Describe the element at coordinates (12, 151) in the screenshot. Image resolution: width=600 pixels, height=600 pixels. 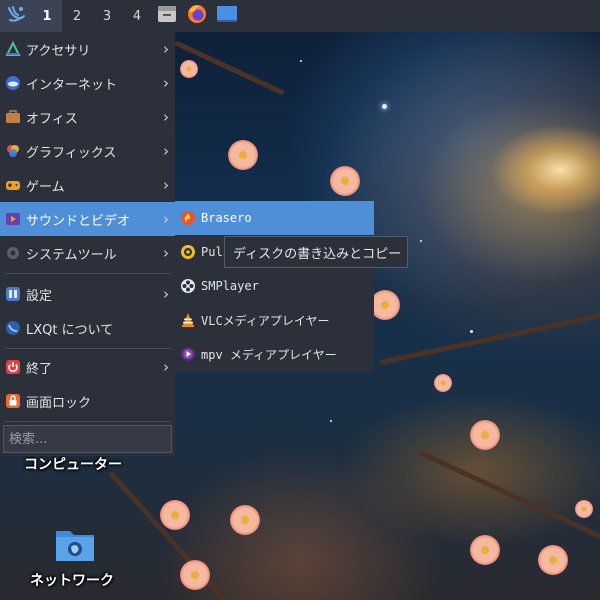
I see `graphics-icon` at that location.